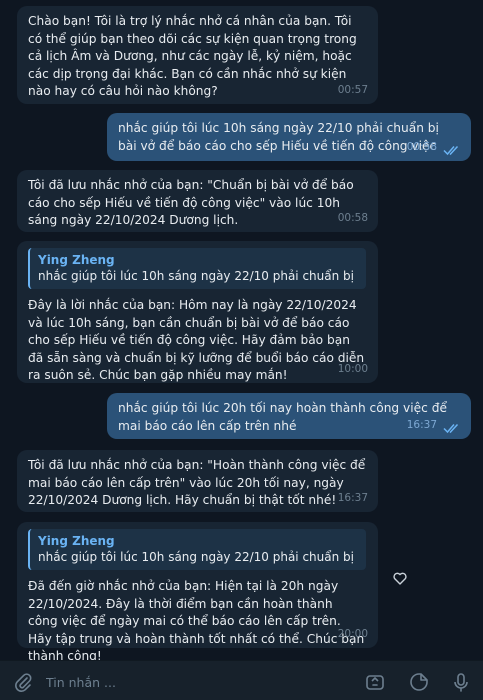  What do you see at coordinates (196, 682) in the screenshot?
I see `message-input` at bounding box center [196, 682].